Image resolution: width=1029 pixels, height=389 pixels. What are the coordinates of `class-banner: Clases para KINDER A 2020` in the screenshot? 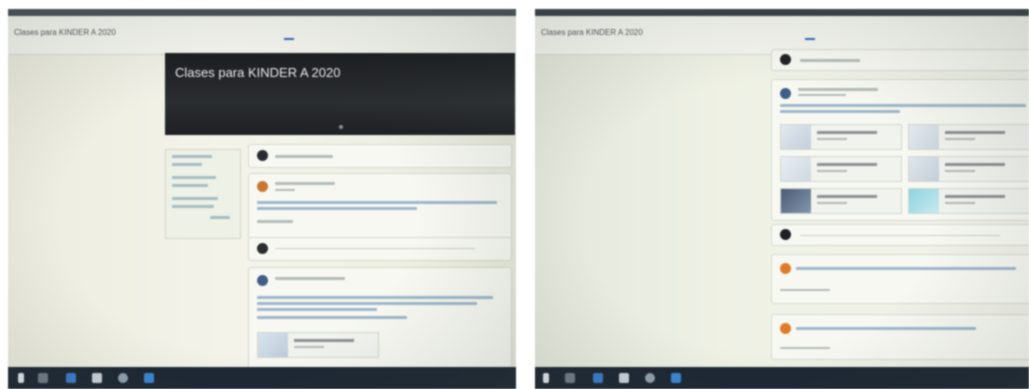 It's located at (340, 94).